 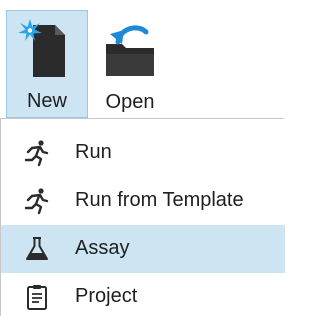 What do you see at coordinates (143, 249) in the screenshot?
I see `menu-item-assay: Assay` at bounding box center [143, 249].